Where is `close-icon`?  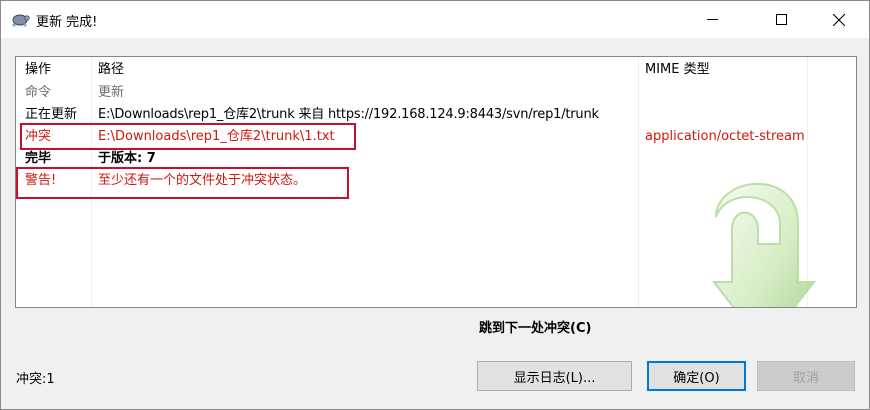 close-icon is located at coordinates (839, 19).